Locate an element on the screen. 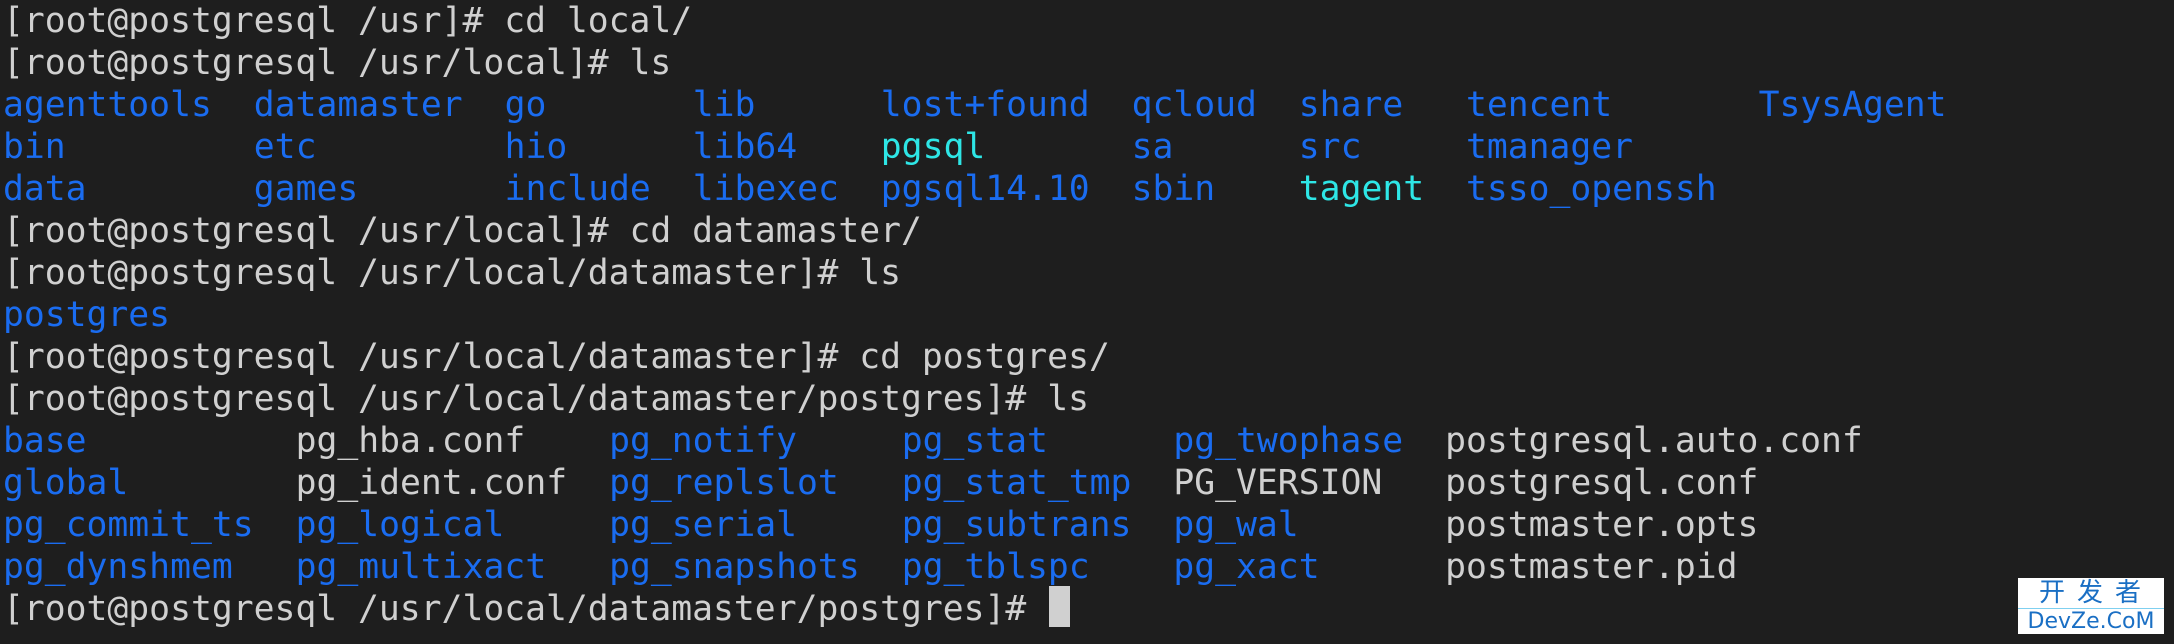 The height and width of the screenshot is (644, 2174). directory-entry: include is located at coordinates (577, 189).